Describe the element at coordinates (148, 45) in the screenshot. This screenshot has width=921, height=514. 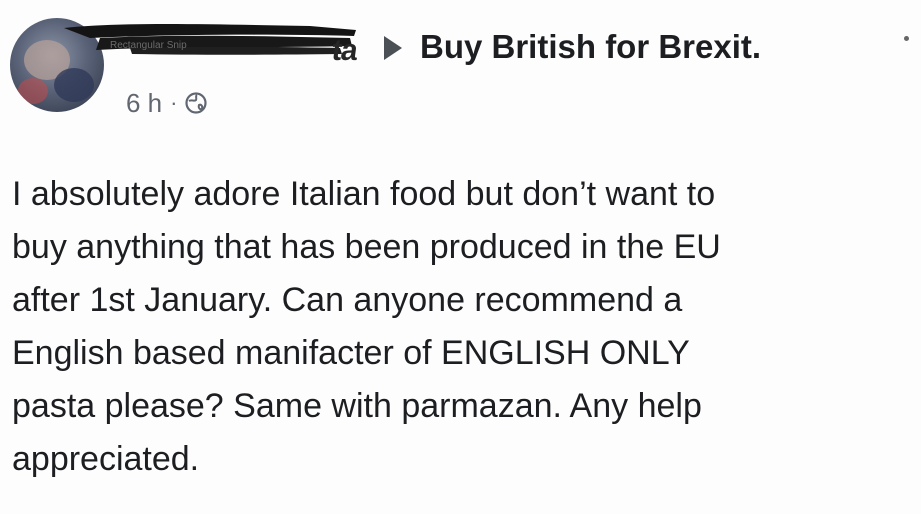
I see `avatar-watermark: Rectangular Snip` at that location.